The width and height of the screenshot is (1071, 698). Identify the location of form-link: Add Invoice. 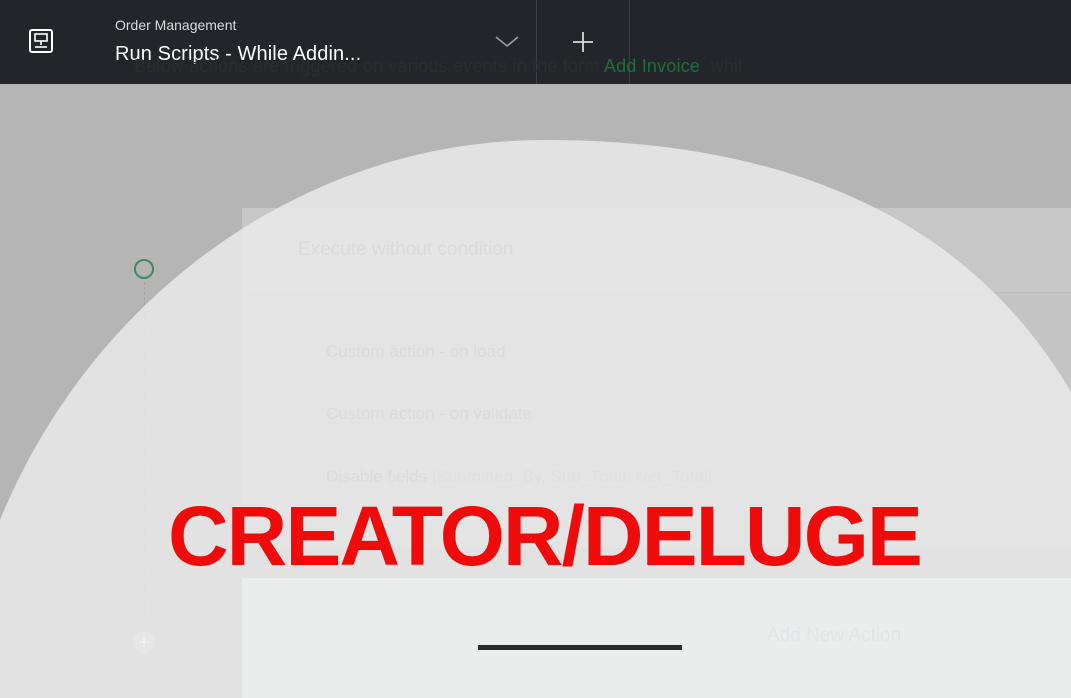
(652, 66).